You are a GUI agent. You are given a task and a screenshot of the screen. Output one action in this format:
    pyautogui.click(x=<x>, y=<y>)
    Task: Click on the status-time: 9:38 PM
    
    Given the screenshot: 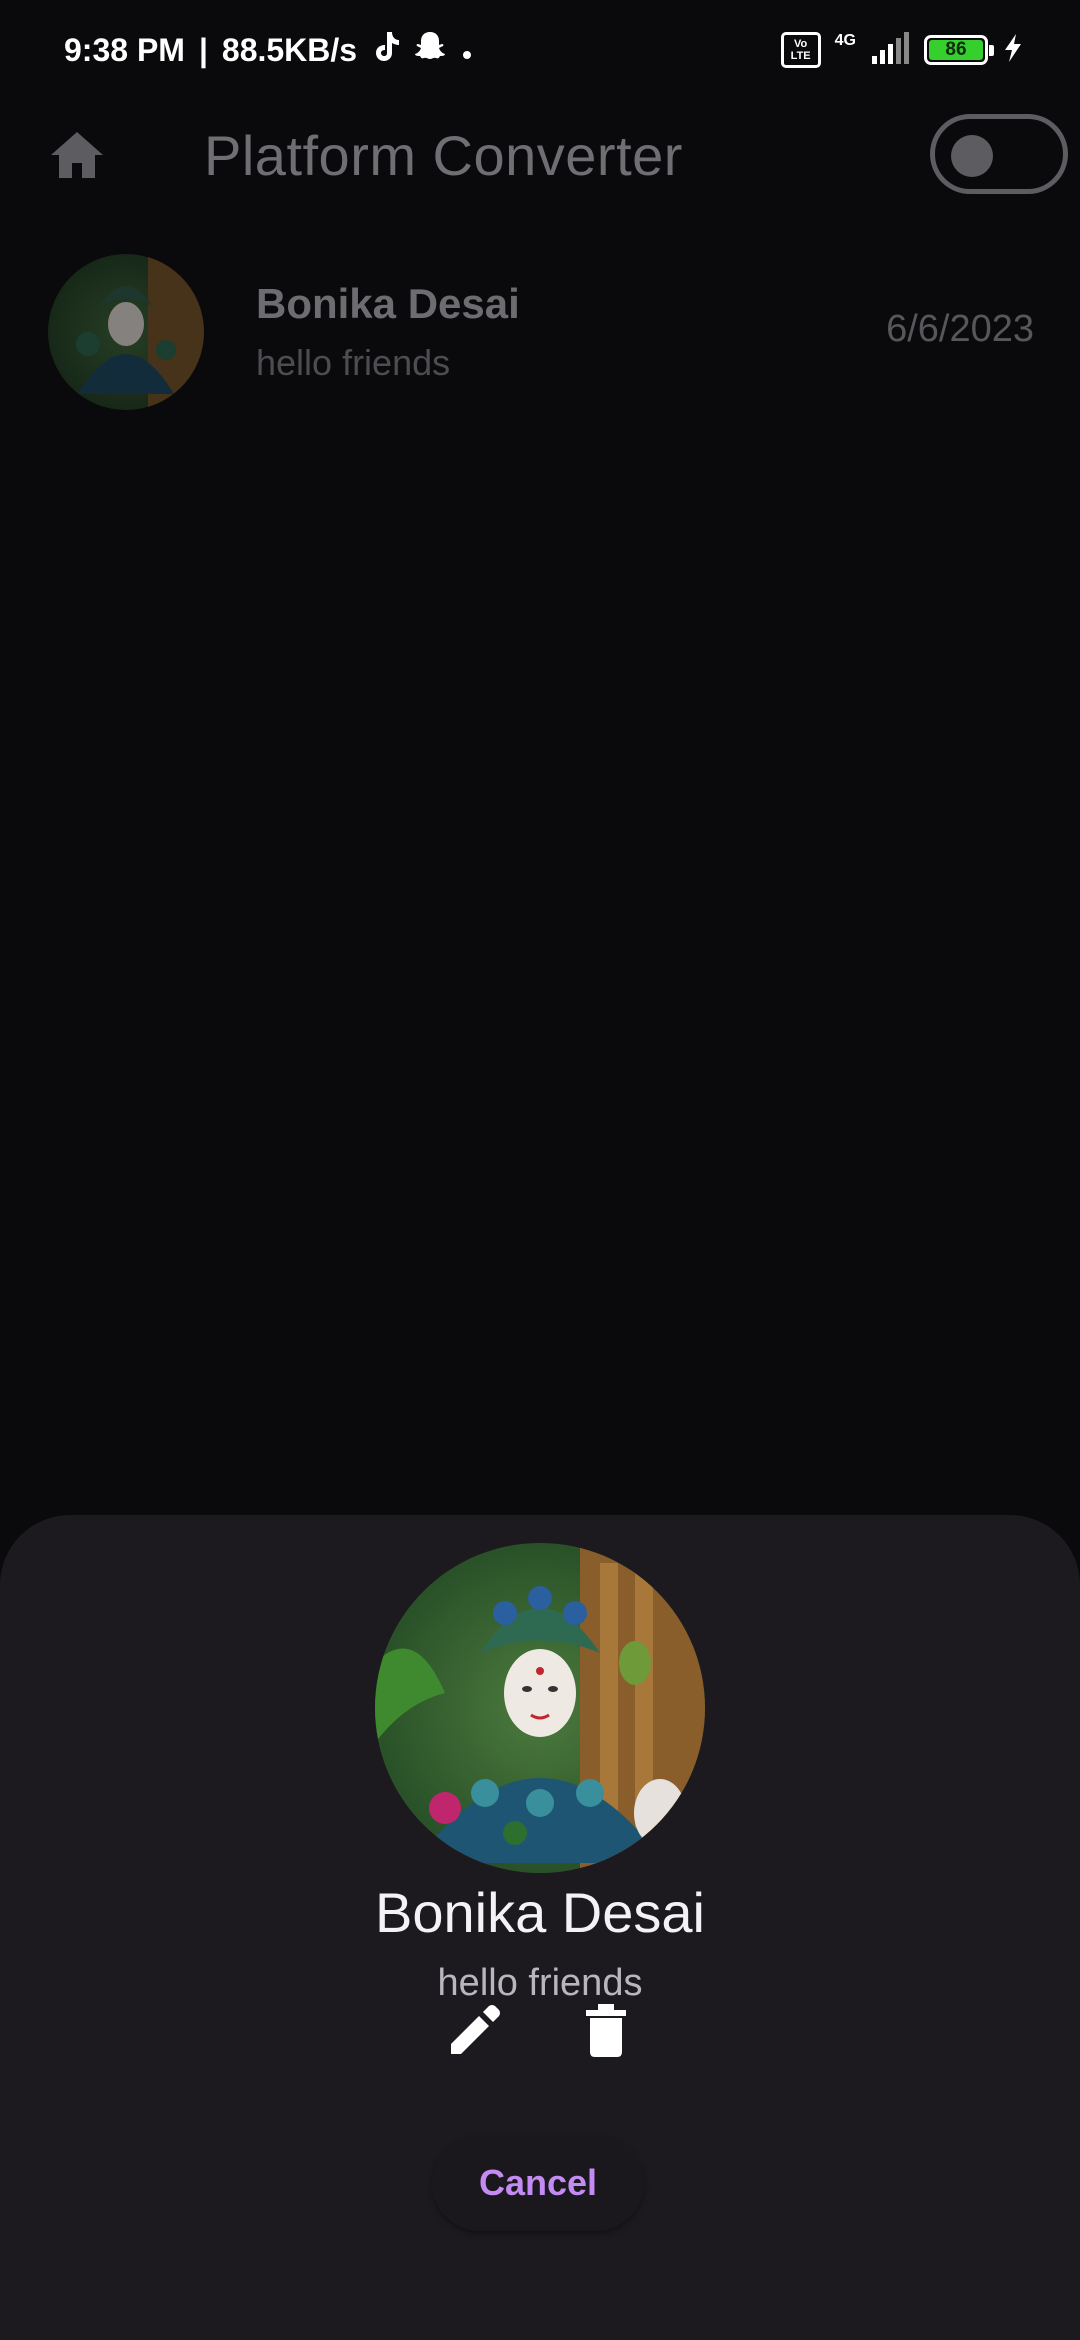 What is the action you would take?
    pyautogui.click(x=124, y=49)
    